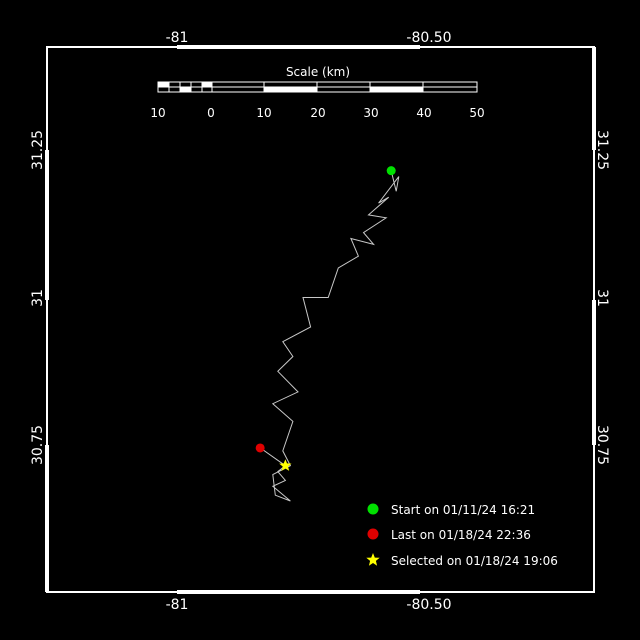 The height and width of the screenshot is (640, 640). What do you see at coordinates (317, 92) in the screenshot?
I see `scale-bar: Scale (km) 10 0 10 20 30 40 50` at bounding box center [317, 92].